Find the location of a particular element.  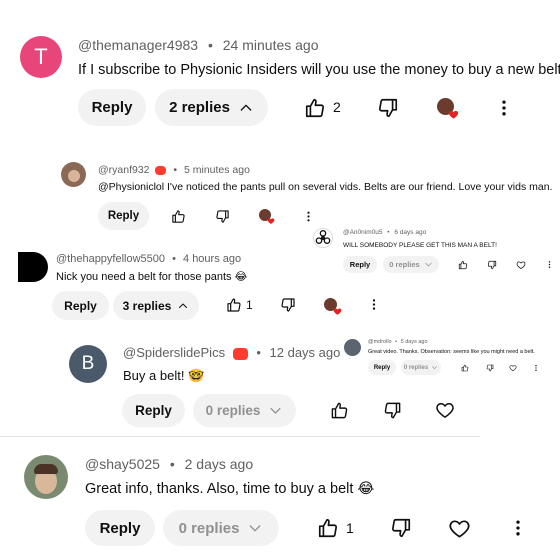

username: @shay5025 is located at coordinates (122, 464).